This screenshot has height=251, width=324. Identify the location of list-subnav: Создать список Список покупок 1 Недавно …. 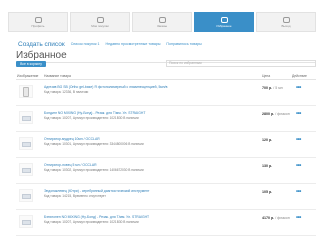
(110, 44).